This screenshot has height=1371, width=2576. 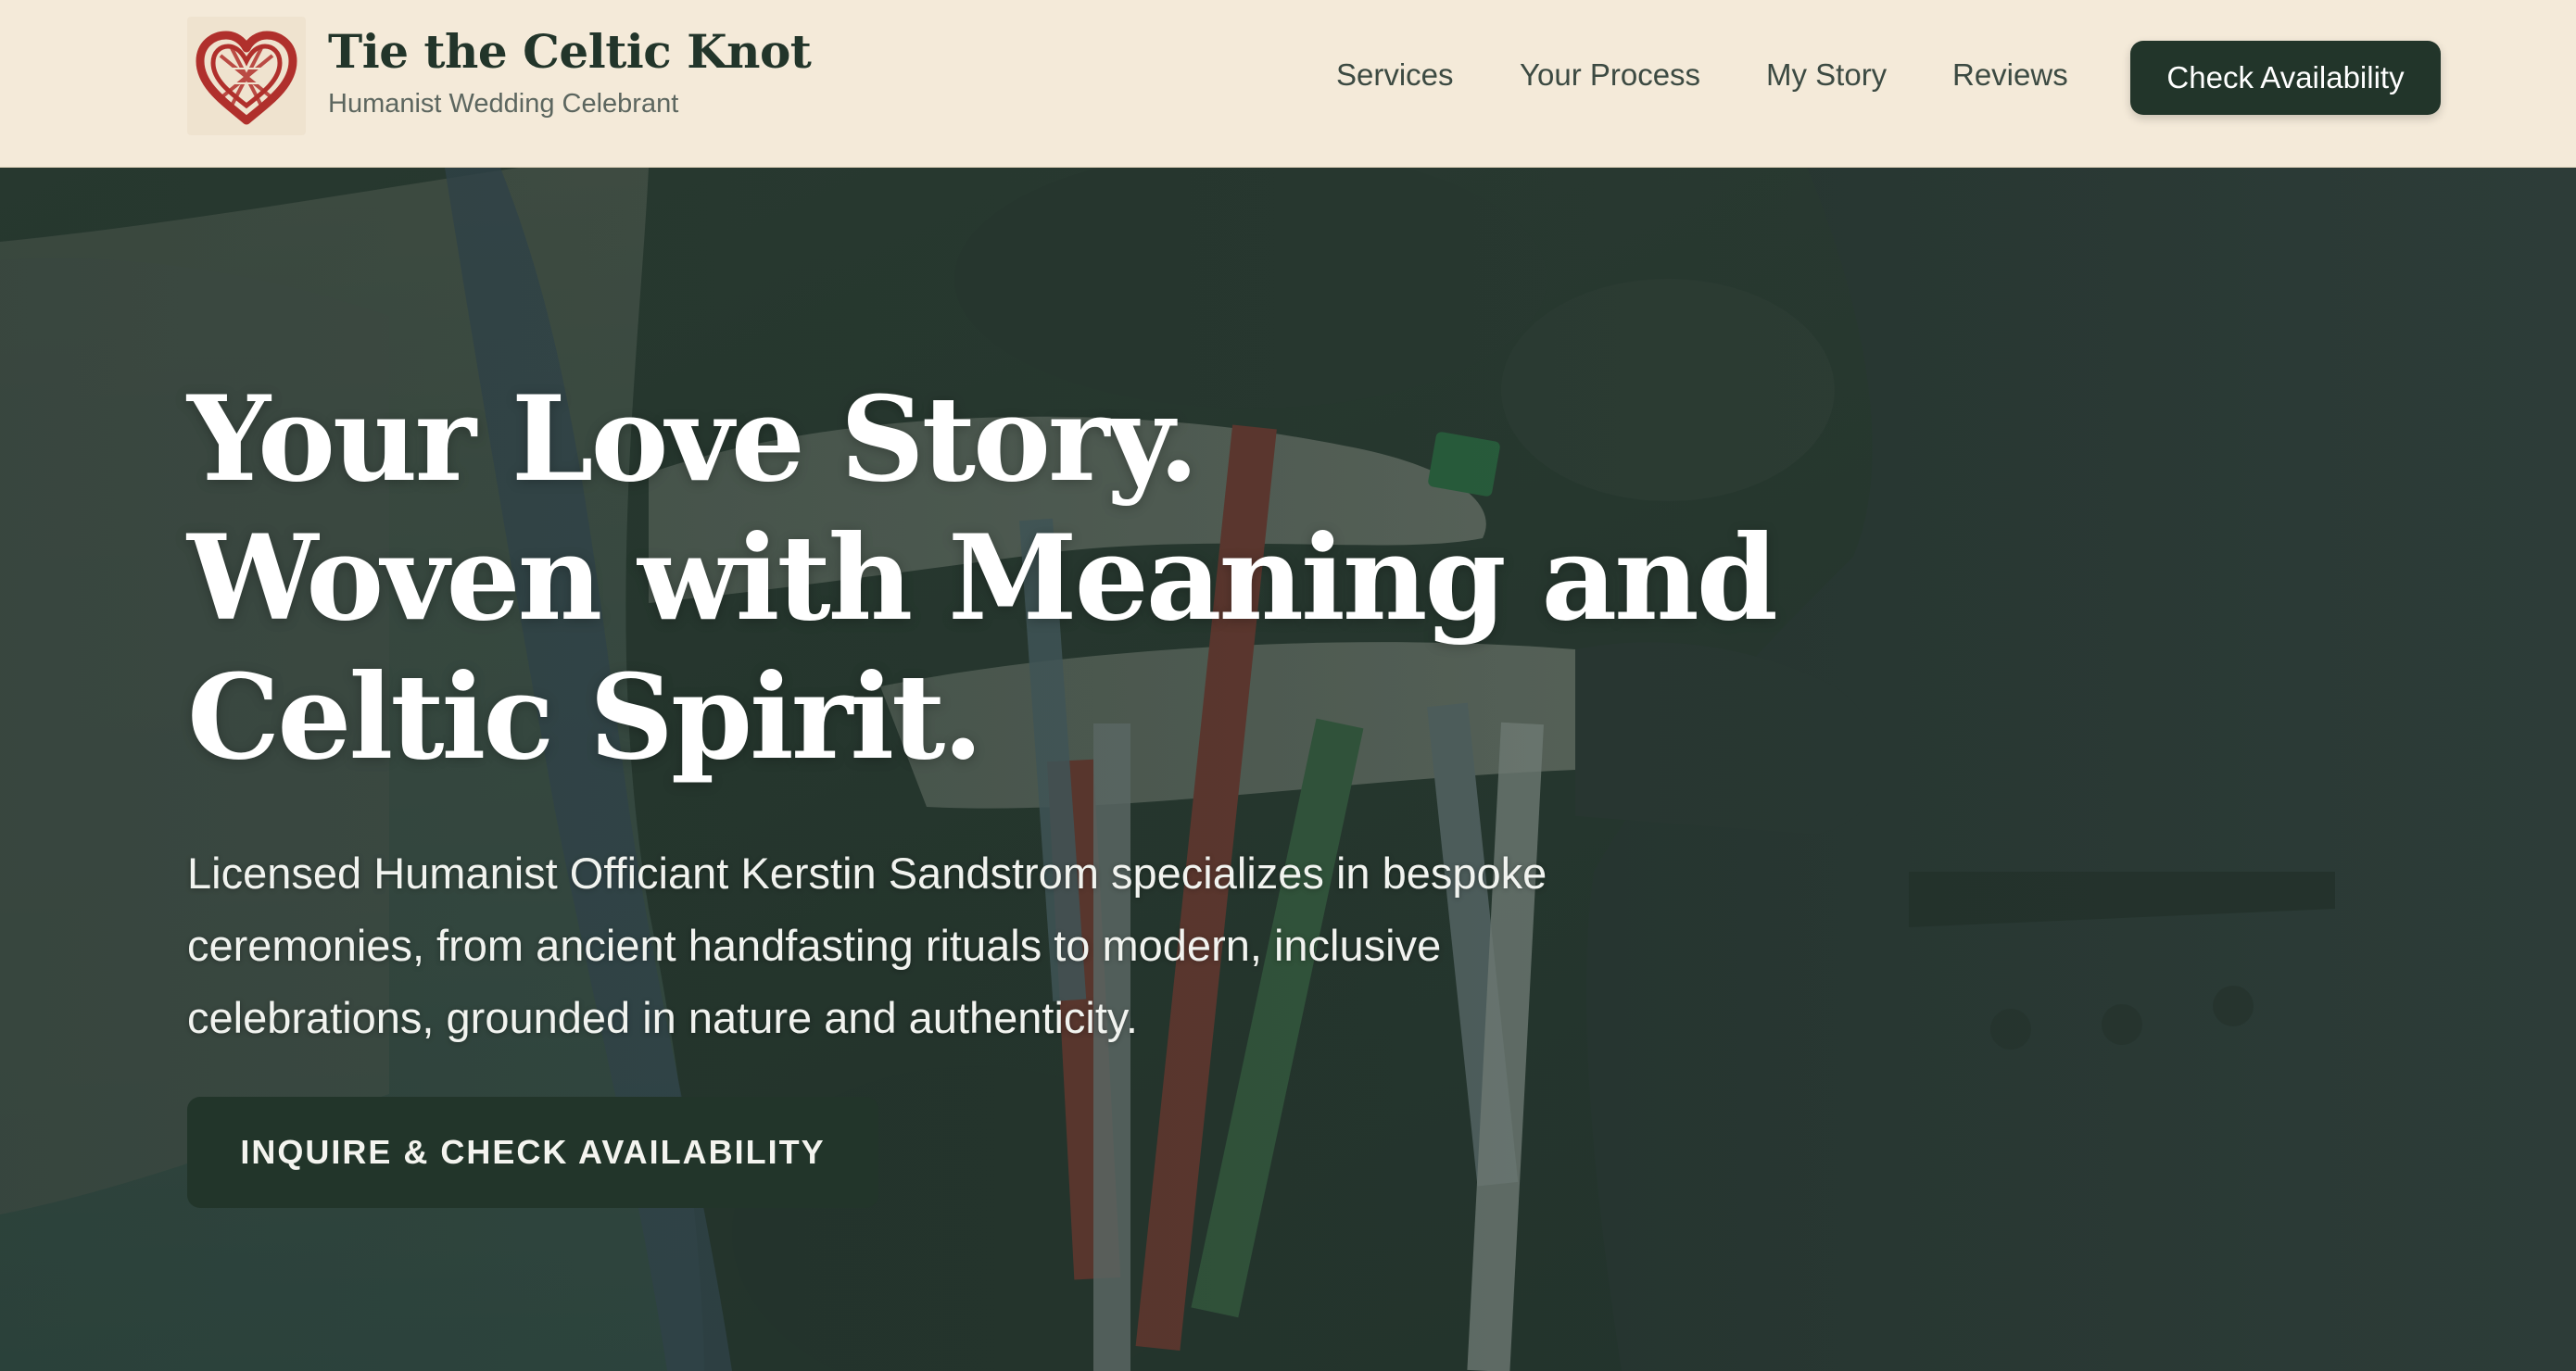 What do you see at coordinates (693, 440) in the screenshot?
I see `hero-headline-line: Your Love Story.` at bounding box center [693, 440].